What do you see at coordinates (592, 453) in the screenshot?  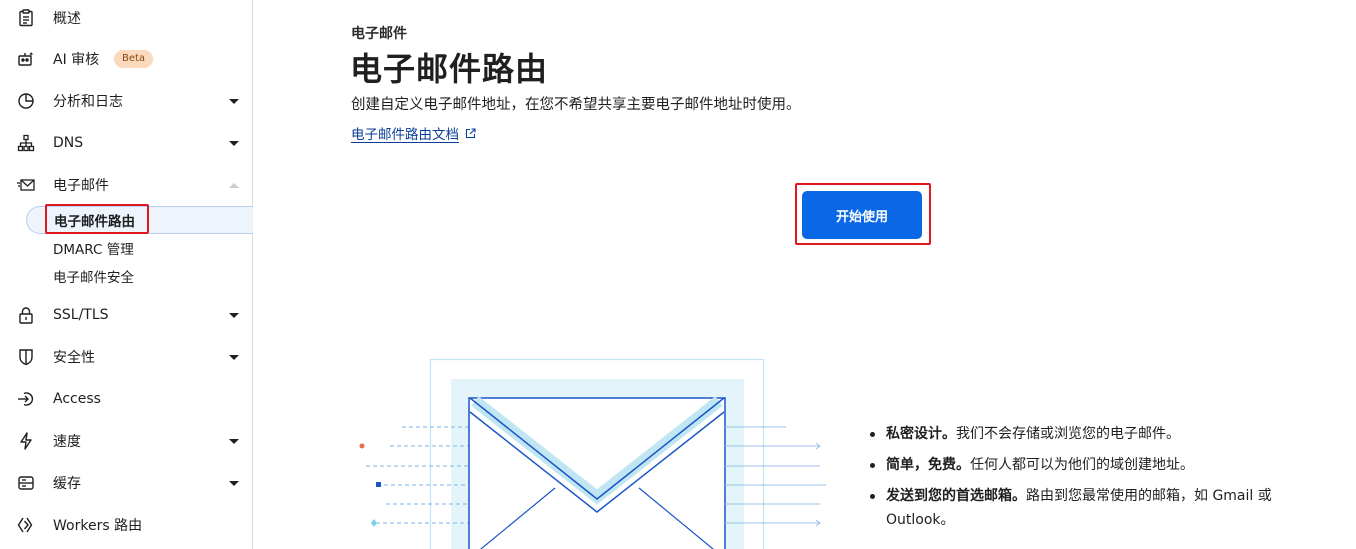 I see `email-illustration` at bounding box center [592, 453].